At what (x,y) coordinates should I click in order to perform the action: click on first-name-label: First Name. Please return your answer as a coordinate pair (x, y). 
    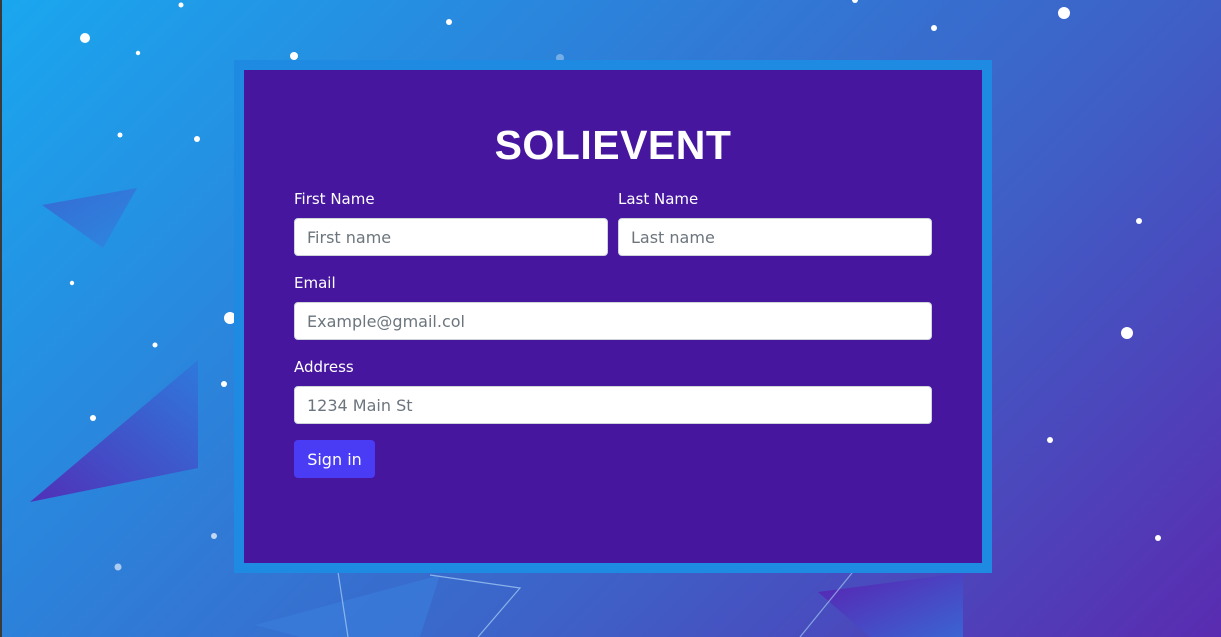
    Looking at the image, I should click on (334, 199).